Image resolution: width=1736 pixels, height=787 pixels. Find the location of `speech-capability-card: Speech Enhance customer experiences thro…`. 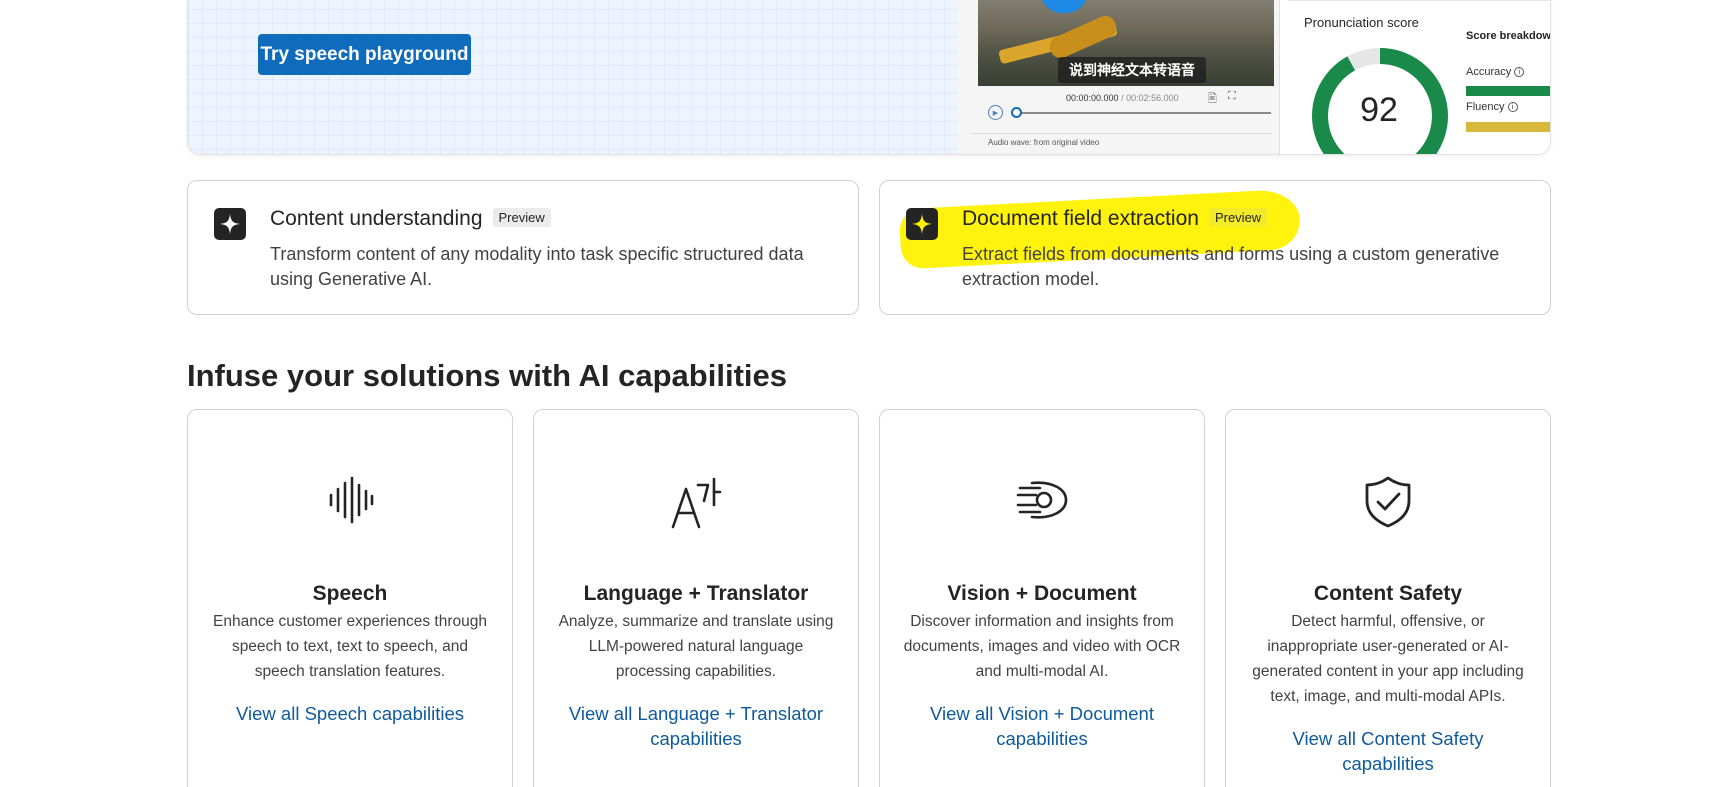

speech-capability-card: Speech Enhance customer experiences thro… is located at coordinates (350, 598).